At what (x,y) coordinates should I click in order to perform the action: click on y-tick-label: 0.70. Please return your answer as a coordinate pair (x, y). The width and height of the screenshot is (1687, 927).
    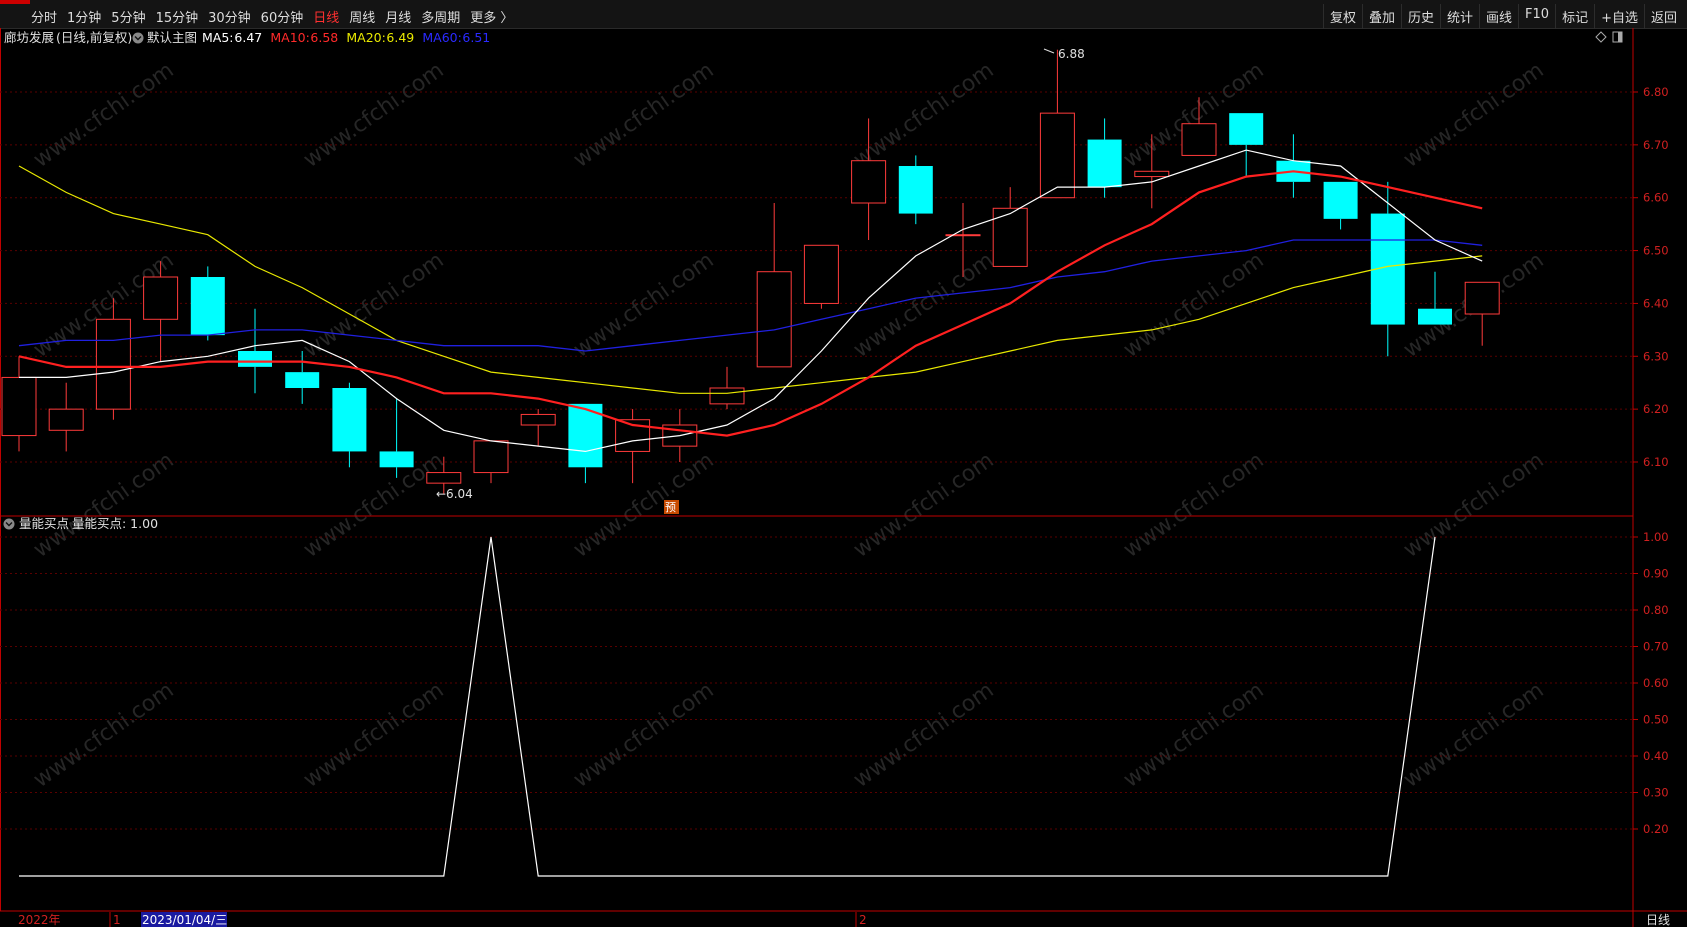
    Looking at the image, I should click on (1656, 647).